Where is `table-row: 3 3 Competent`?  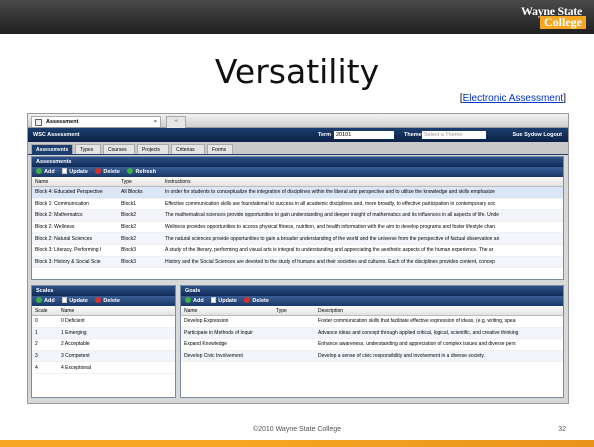
table-row: 3 3 Competent is located at coordinates (103, 356).